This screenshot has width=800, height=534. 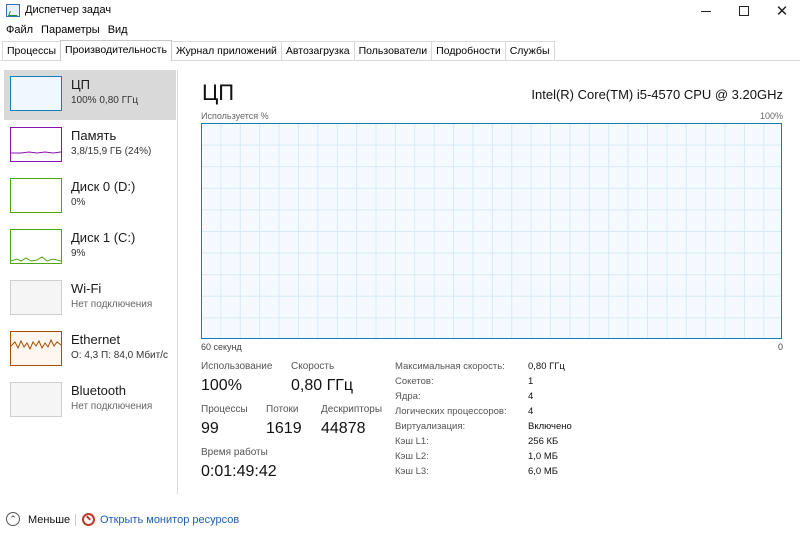 What do you see at coordinates (36, 246) in the screenshot?
I see `disk1-thumbnail` at bounding box center [36, 246].